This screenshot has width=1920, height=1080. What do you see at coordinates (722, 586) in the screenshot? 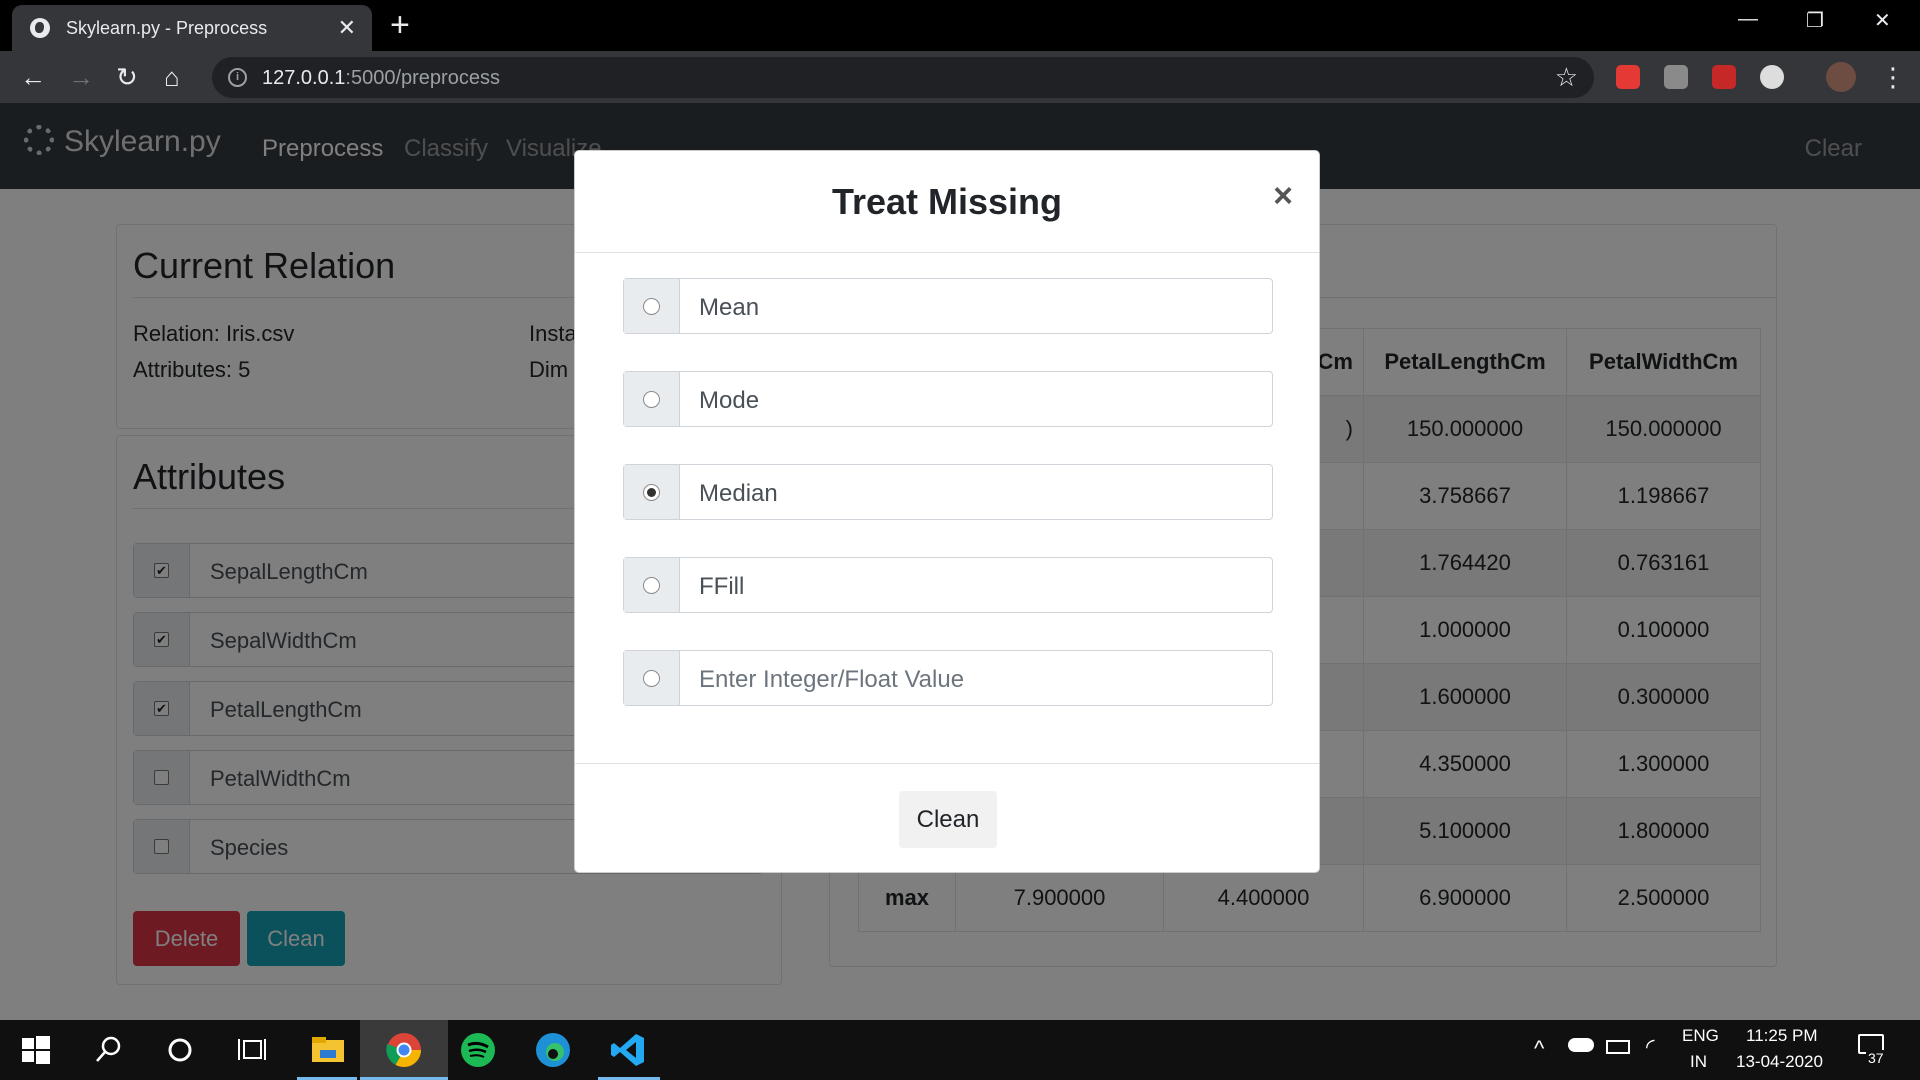
I see `option-label: FFill` at bounding box center [722, 586].